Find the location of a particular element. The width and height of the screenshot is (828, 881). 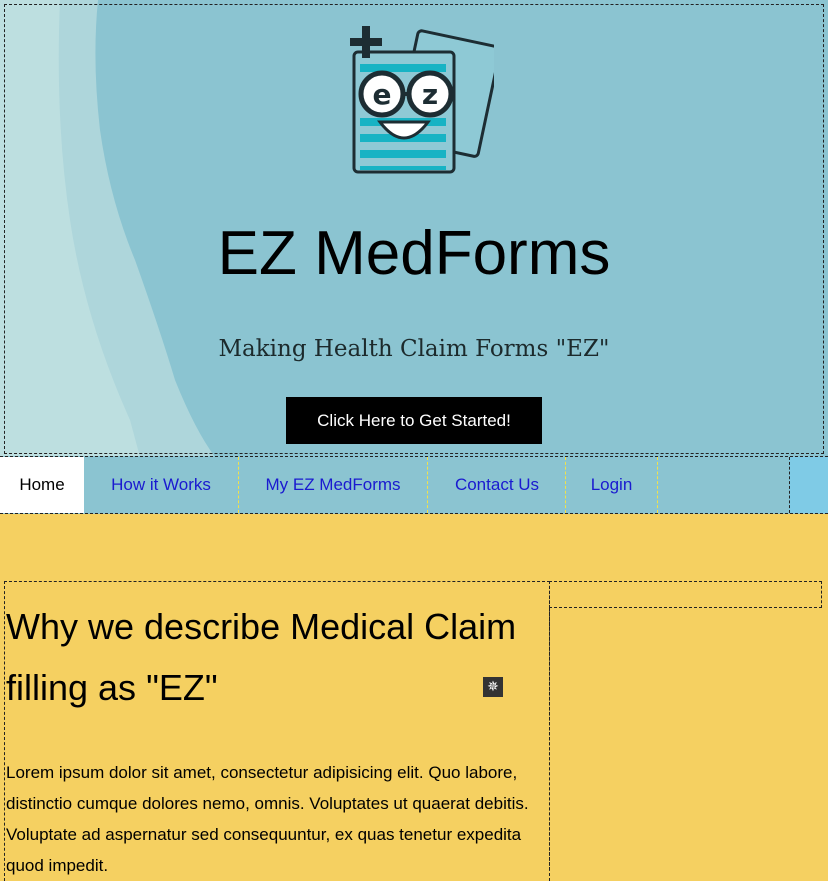

nav-right-block is located at coordinates (808, 485).